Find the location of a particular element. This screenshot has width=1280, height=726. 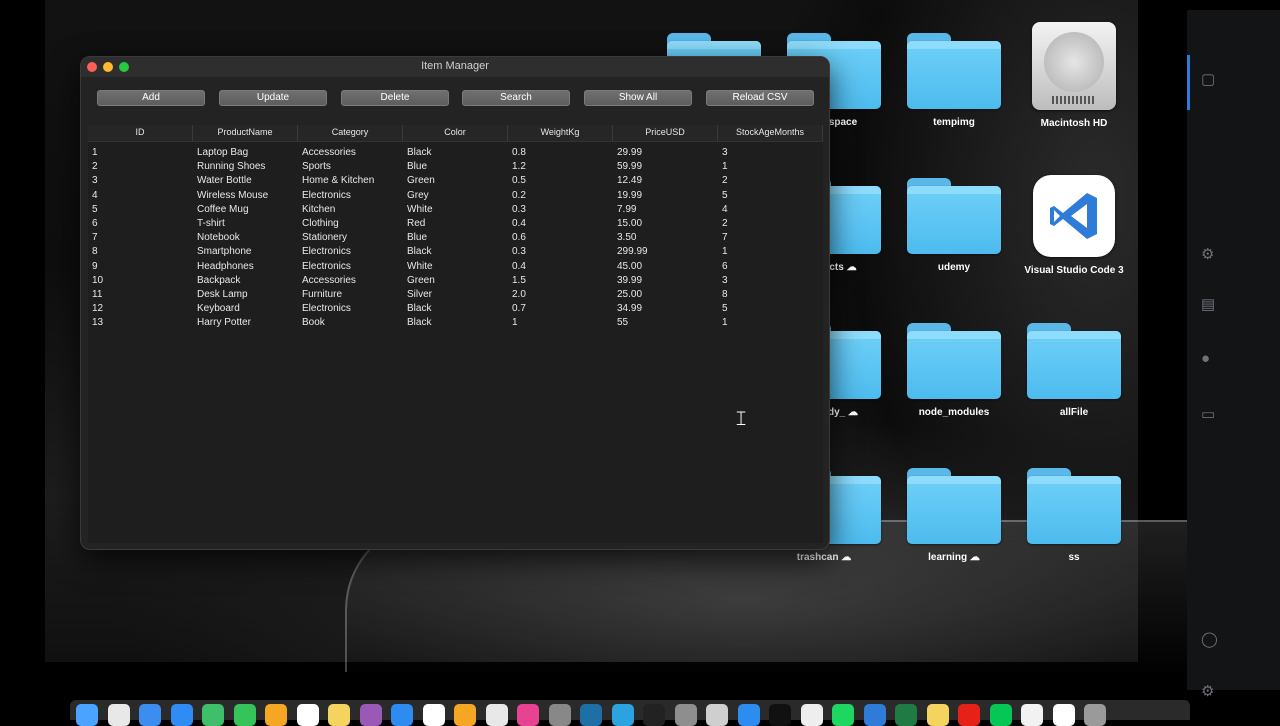

trash-icon is located at coordinates (1095, 715).